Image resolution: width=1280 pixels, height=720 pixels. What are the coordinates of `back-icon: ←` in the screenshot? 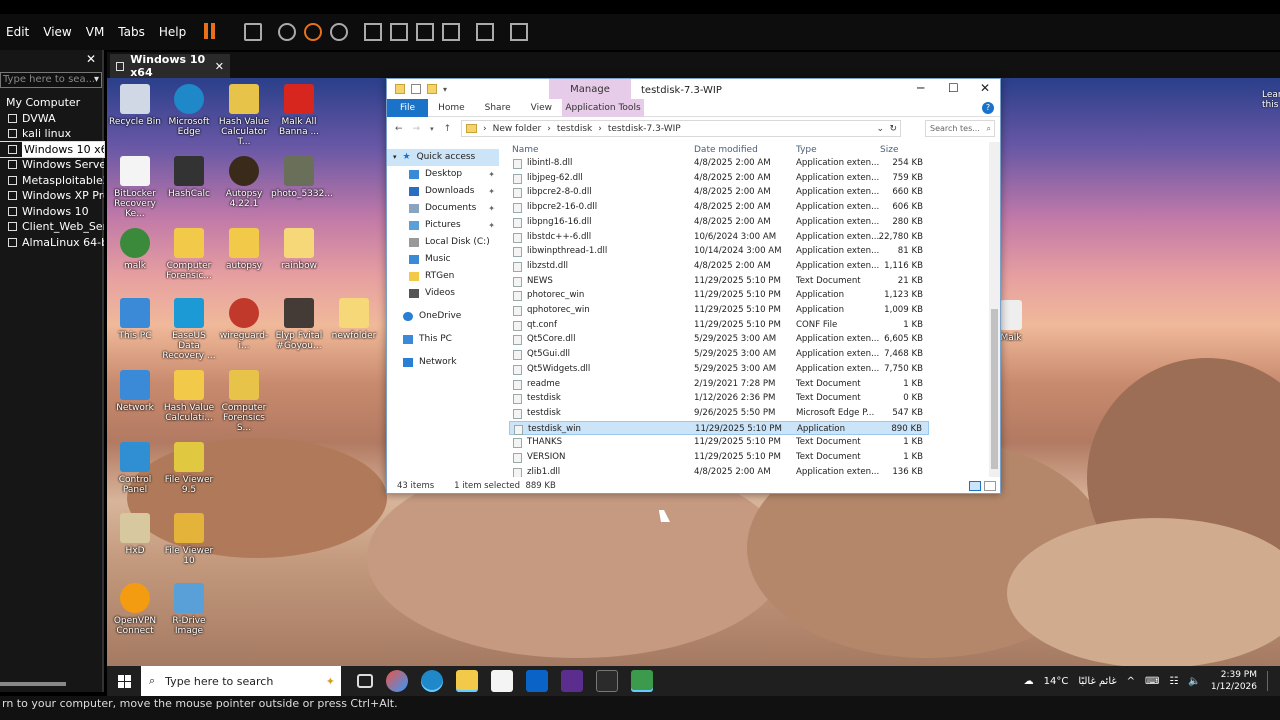 It's located at (404, 129).